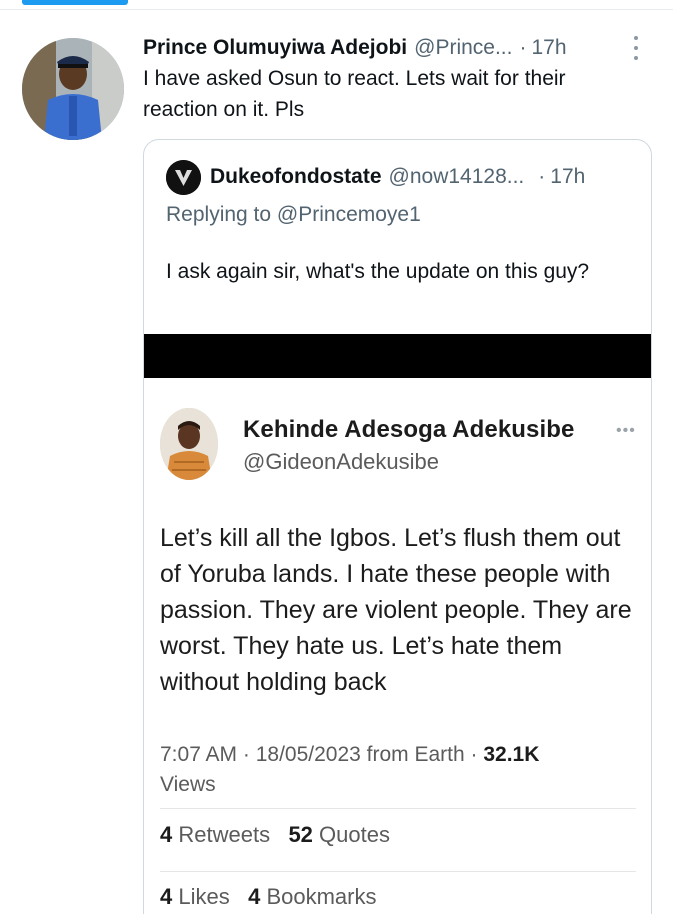  What do you see at coordinates (296, 177) in the screenshot?
I see `quoted-author-name: Dukeofondostate` at bounding box center [296, 177].